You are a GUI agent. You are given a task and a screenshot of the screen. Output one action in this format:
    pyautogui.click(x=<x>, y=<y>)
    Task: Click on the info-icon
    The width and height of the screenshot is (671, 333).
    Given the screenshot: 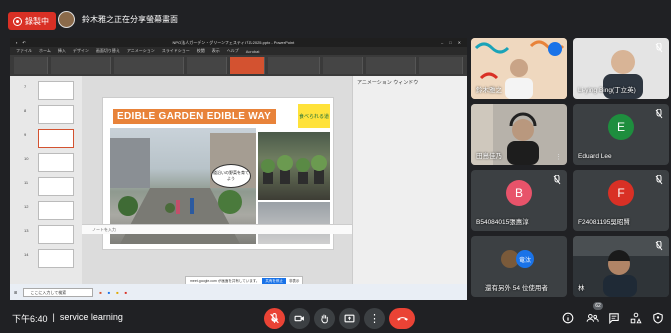 What is the action you would take?
    pyautogui.click(x=568, y=318)
    